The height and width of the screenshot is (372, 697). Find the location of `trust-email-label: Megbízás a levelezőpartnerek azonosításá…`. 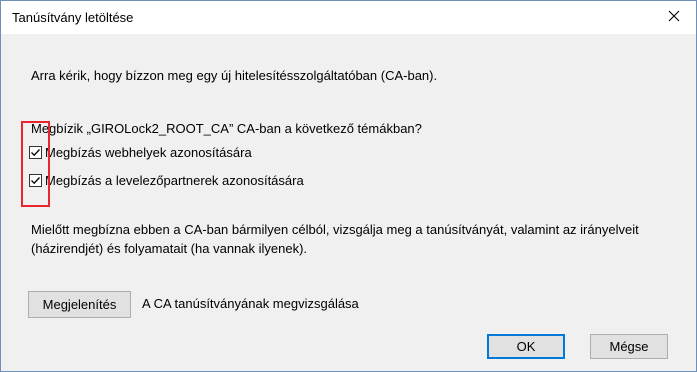

trust-email-label: Megbízás a levelezőpartnerek azonosításá… is located at coordinates (174, 180).